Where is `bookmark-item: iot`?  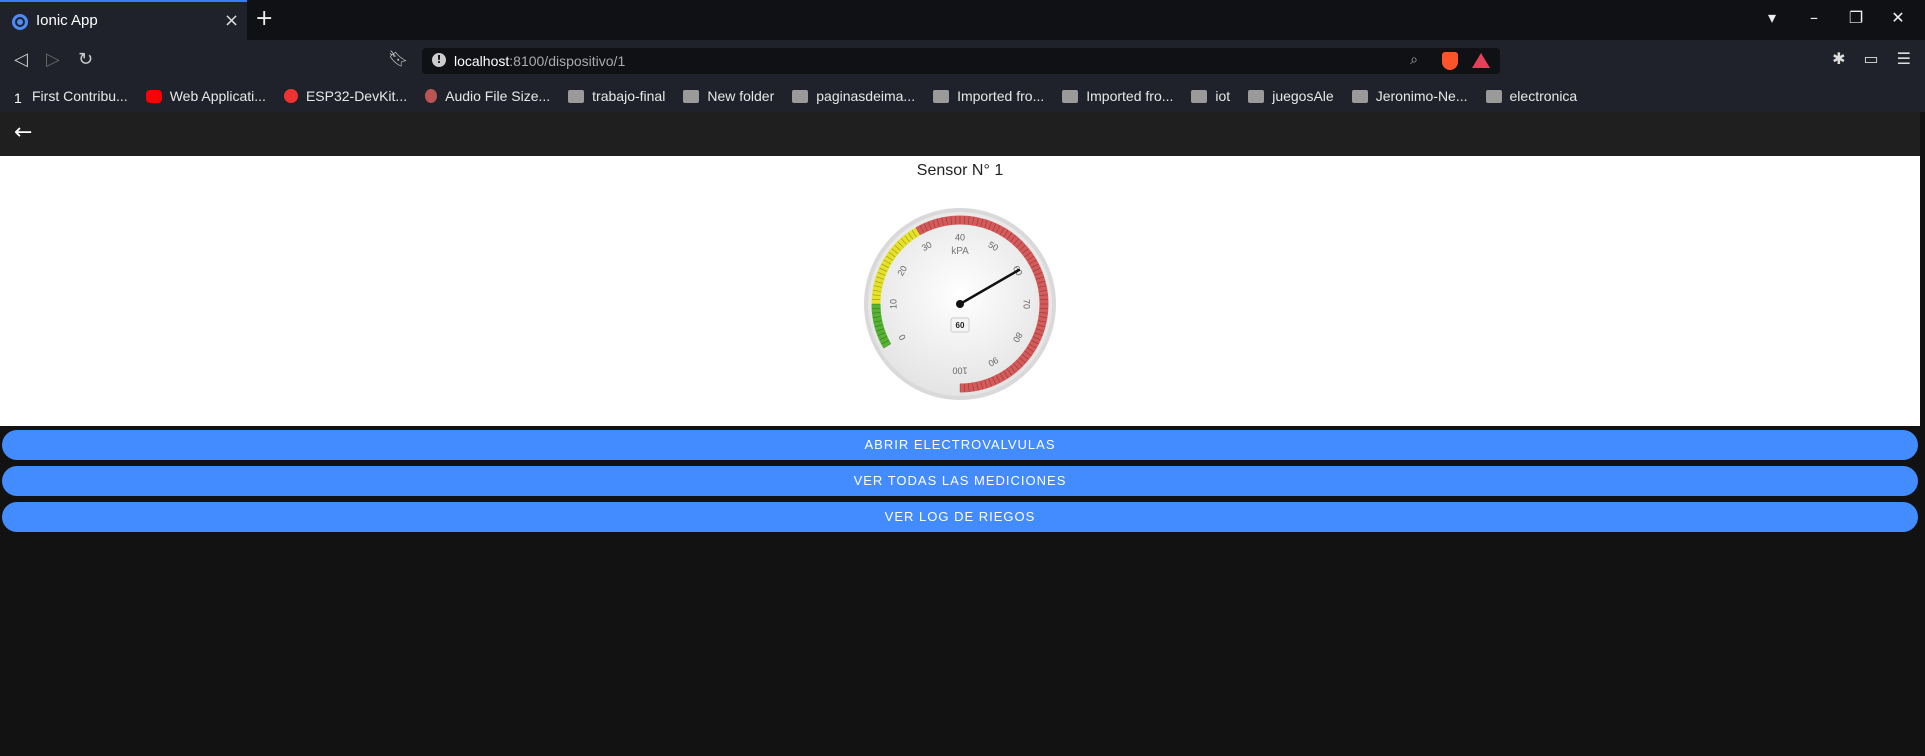
bookmark-item: iot is located at coordinates (1210, 96).